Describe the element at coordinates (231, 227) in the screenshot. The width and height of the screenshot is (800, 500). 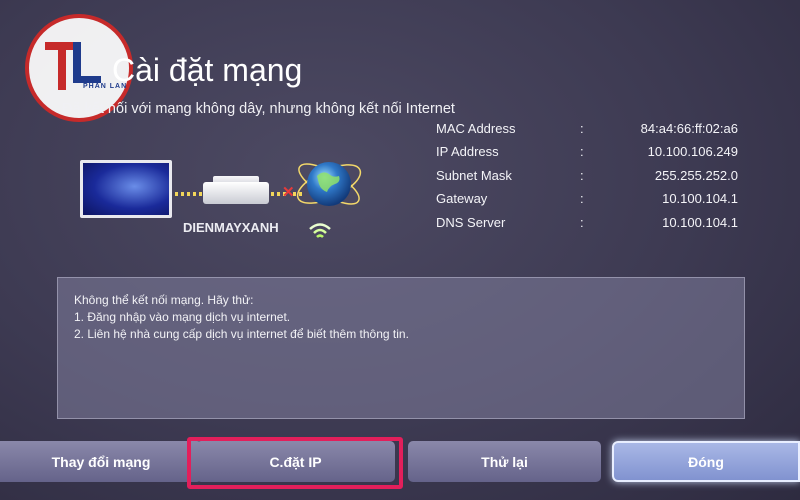
I see `router-name: DIENMAYXANH` at that location.